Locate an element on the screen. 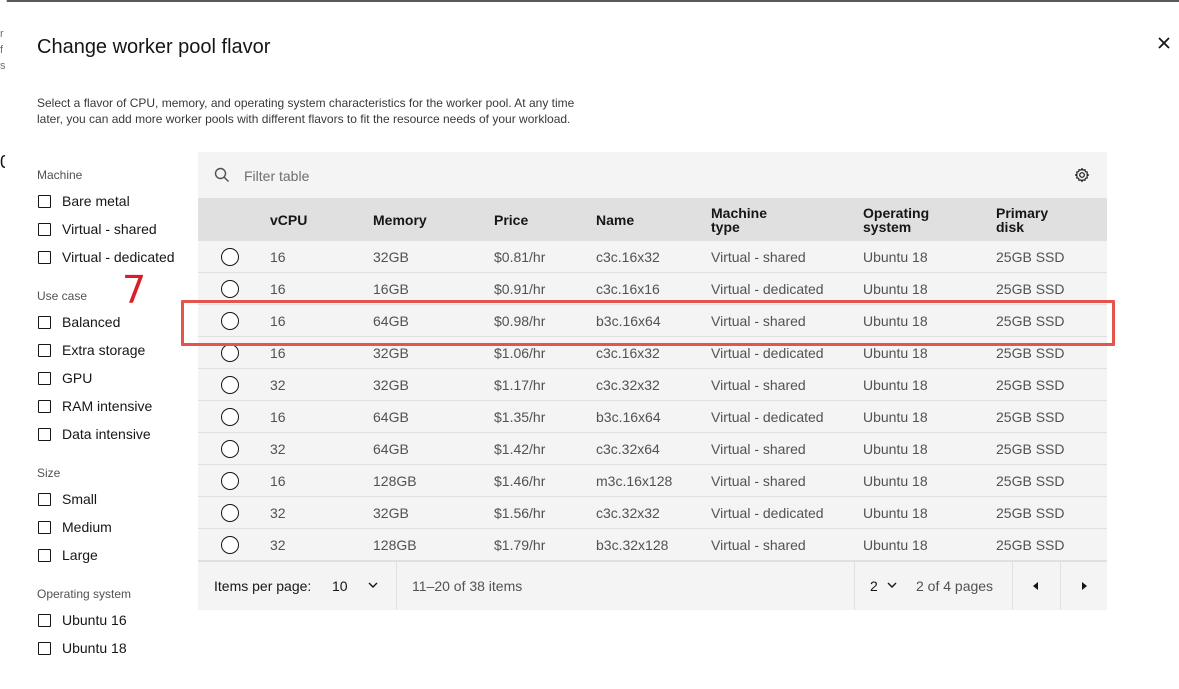  cell-name: c3c.32x64 is located at coordinates (628, 449).